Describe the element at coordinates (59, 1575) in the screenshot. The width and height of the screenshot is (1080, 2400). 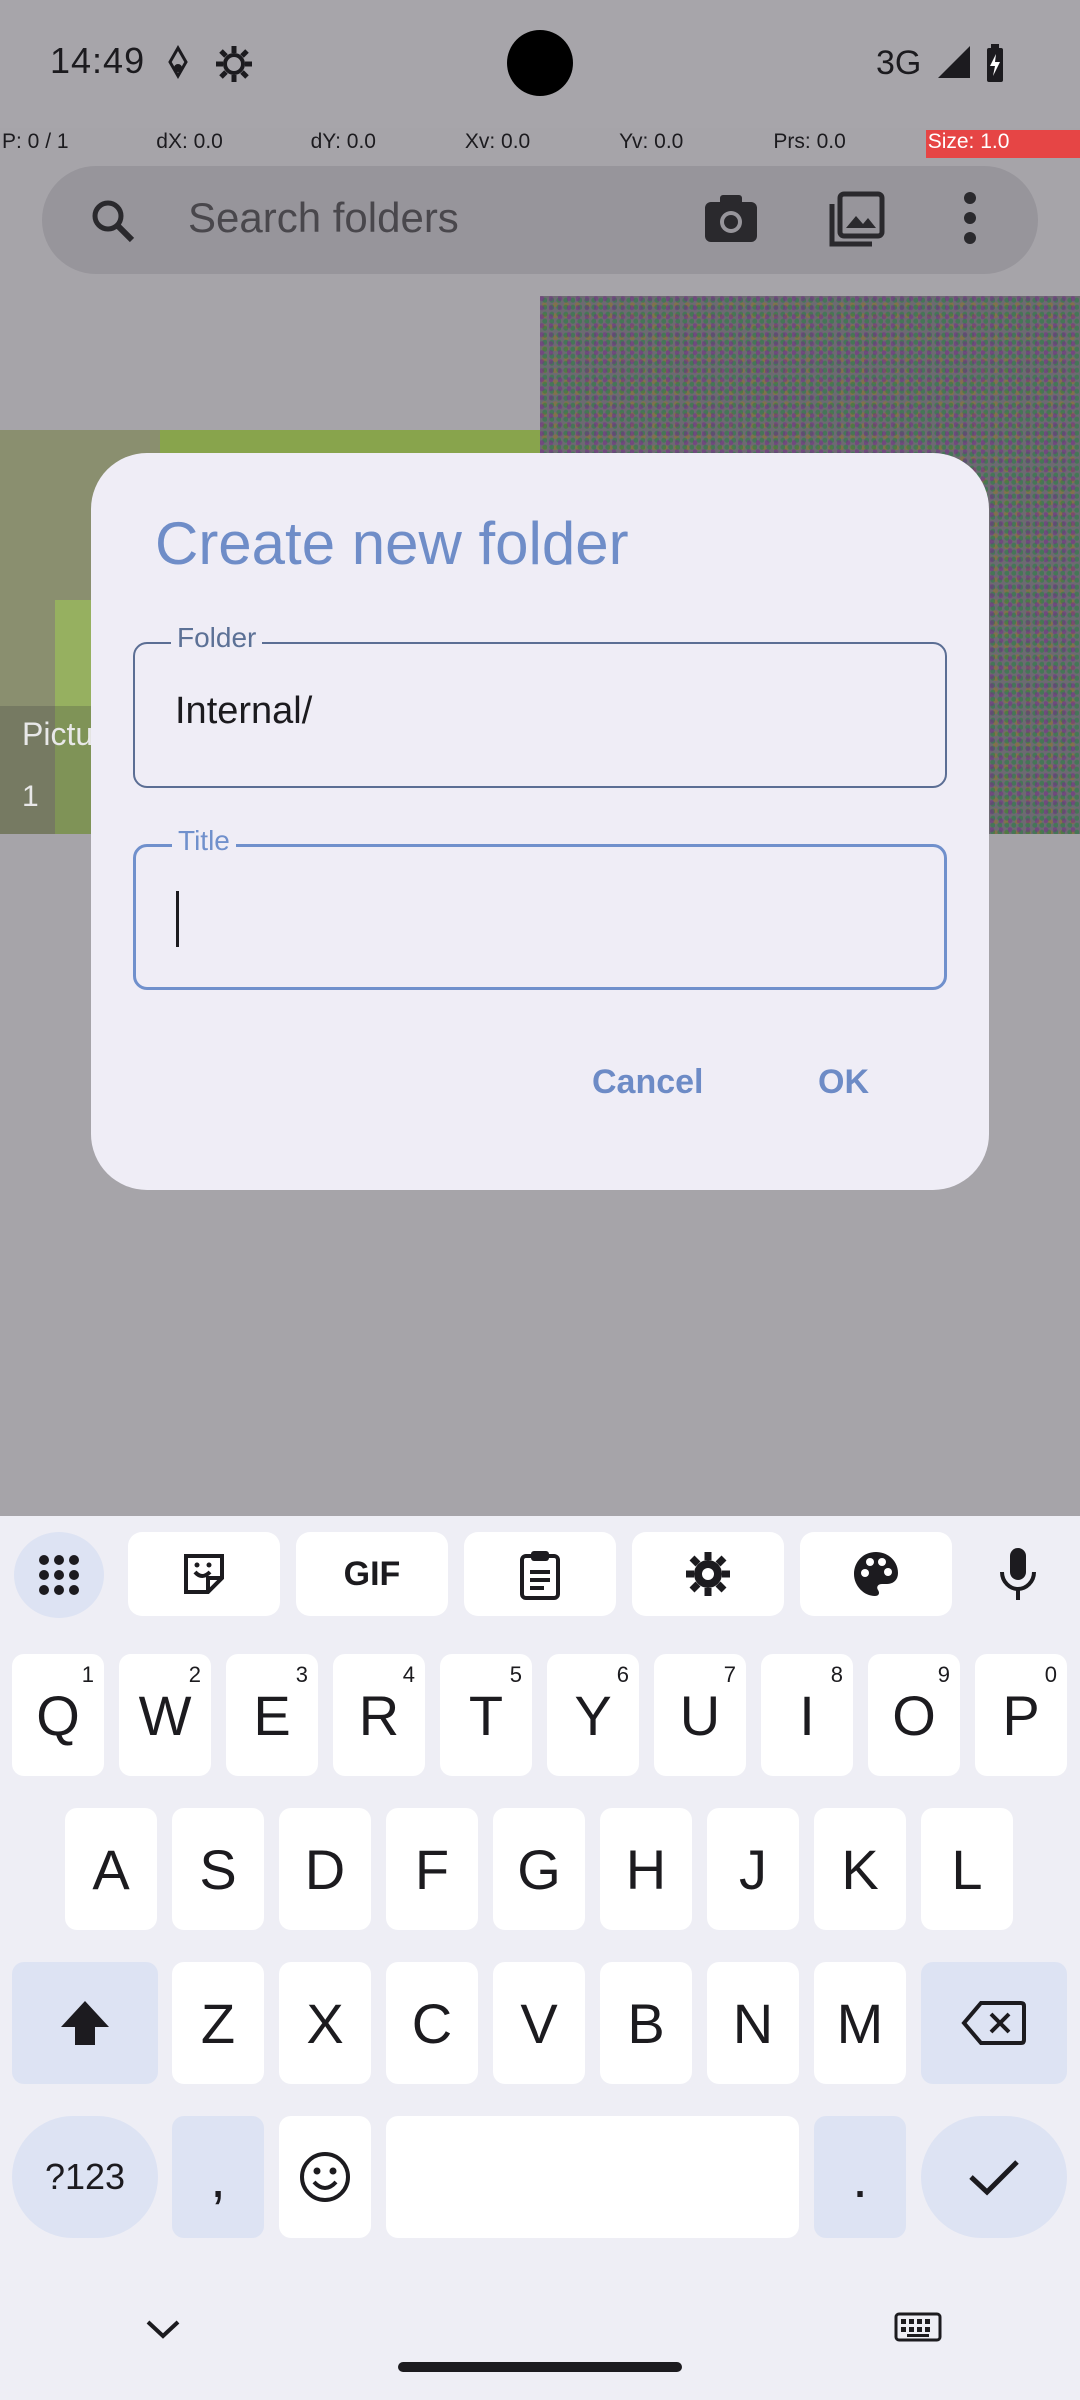
I see `apps-grid-icon` at that location.